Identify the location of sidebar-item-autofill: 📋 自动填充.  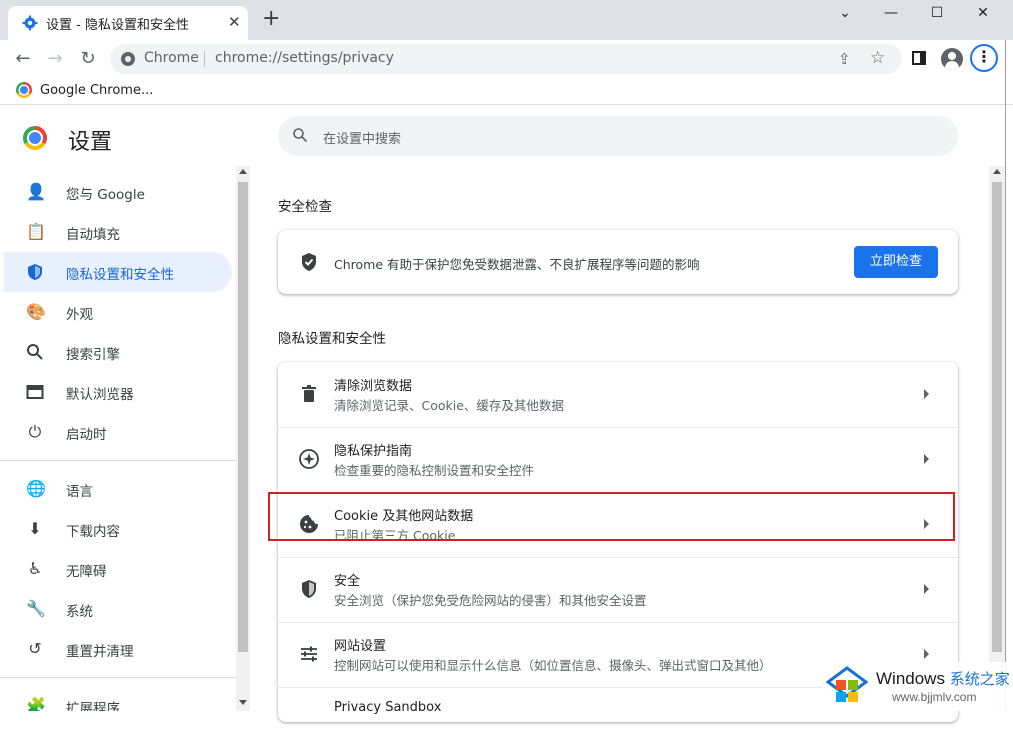
(118, 232).